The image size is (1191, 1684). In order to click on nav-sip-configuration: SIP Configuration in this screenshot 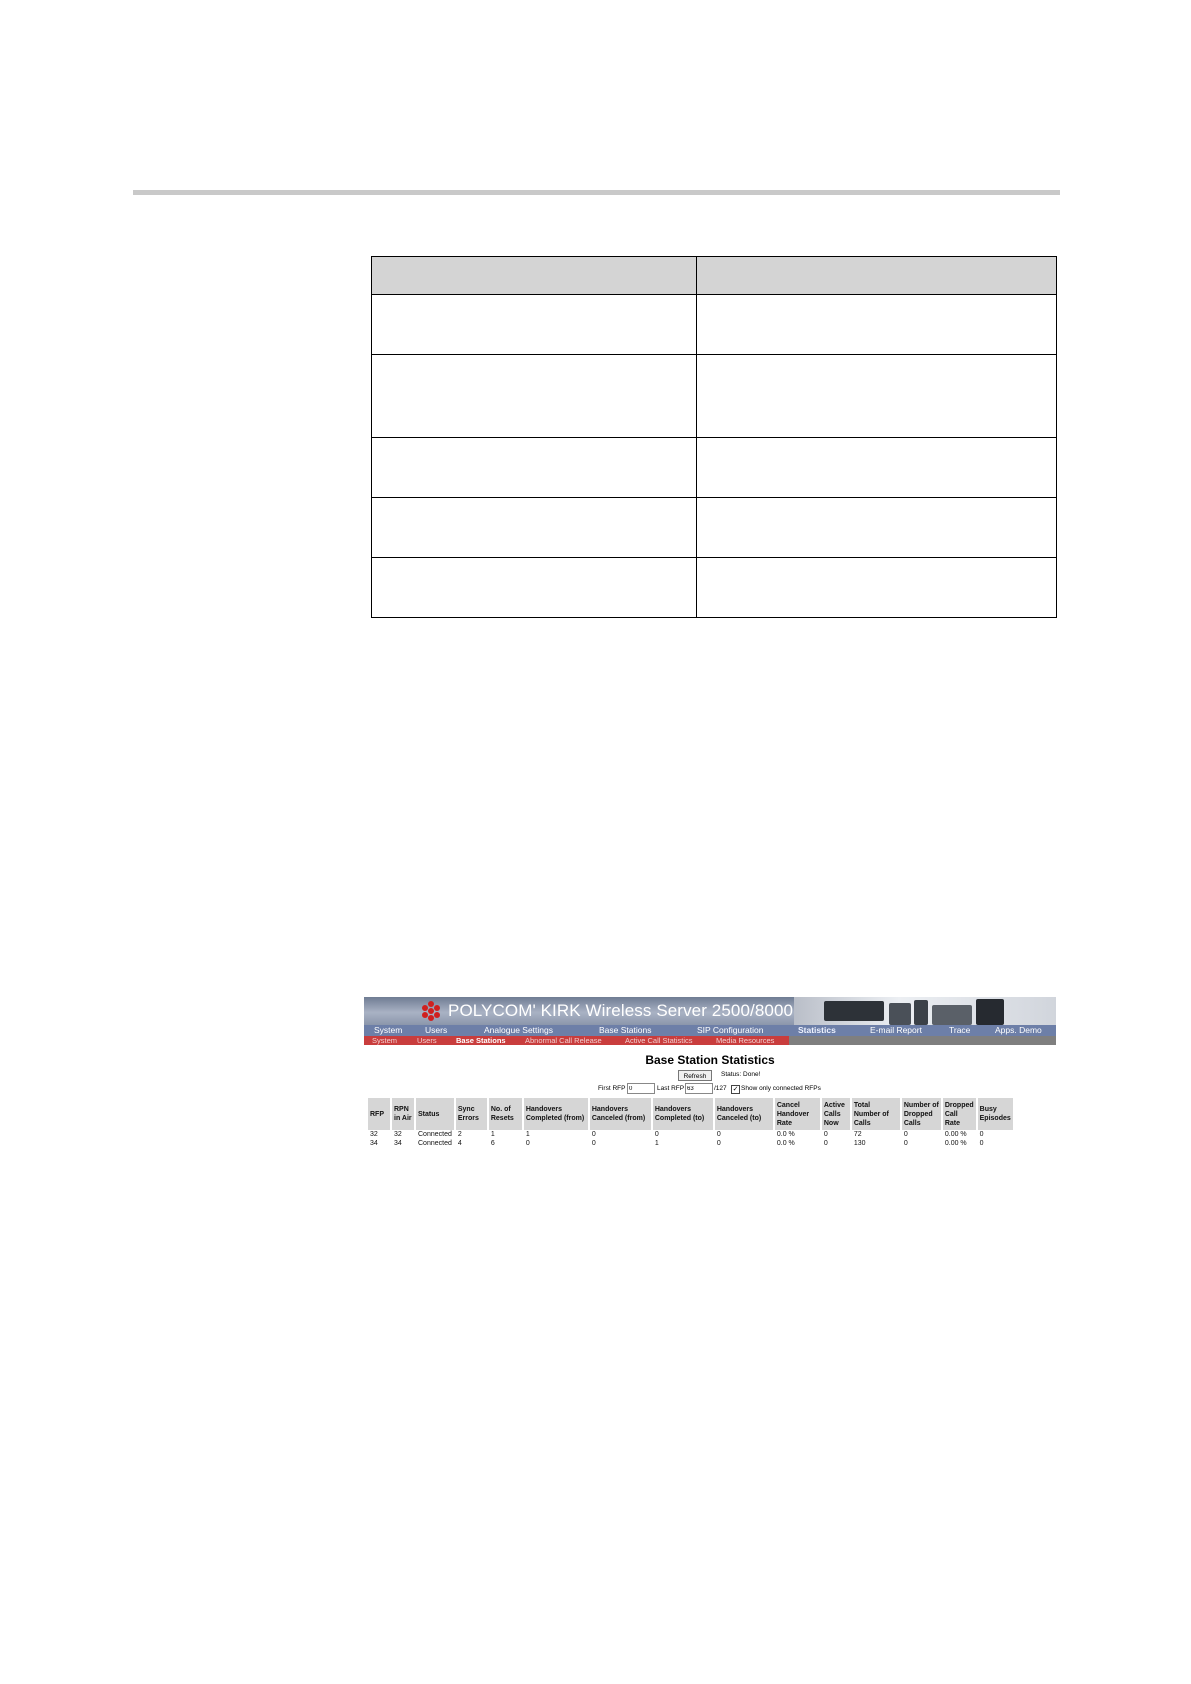, I will do `click(730, 1030)`.